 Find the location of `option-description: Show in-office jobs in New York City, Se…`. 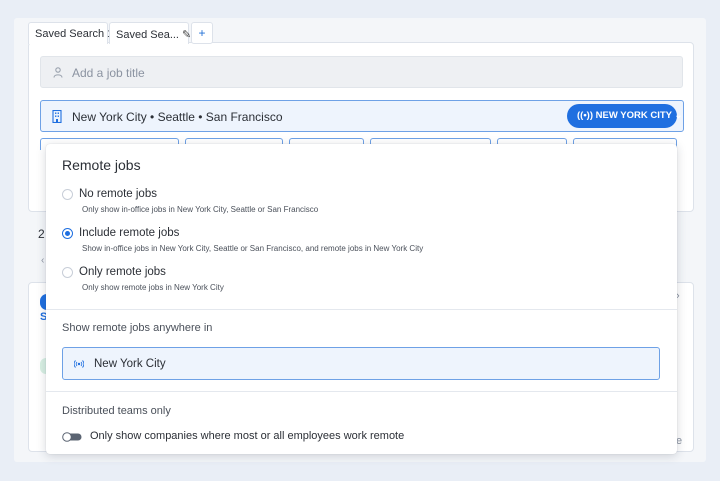

option-description: Show in-office jobs in New York City, Se… is located at coordinates (253, 248).